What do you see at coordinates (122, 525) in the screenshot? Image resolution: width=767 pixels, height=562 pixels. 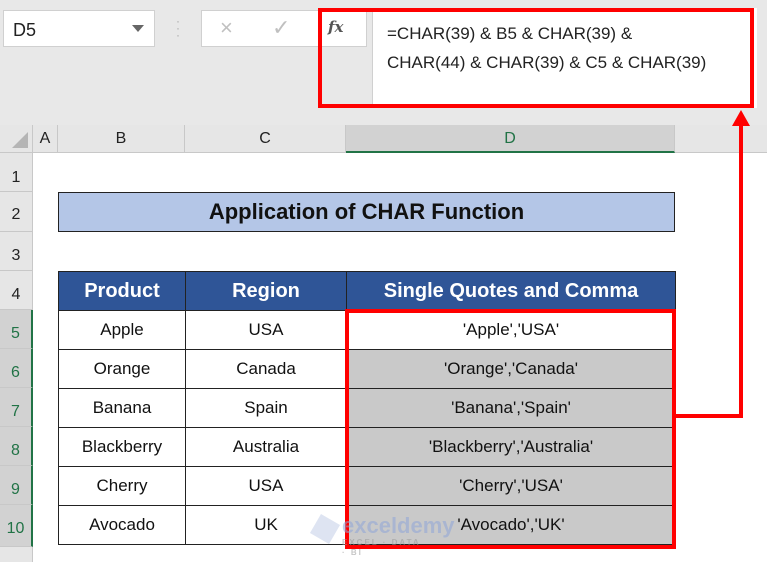 I see `product-cell: Avocado` at bounding box center [122, 525].